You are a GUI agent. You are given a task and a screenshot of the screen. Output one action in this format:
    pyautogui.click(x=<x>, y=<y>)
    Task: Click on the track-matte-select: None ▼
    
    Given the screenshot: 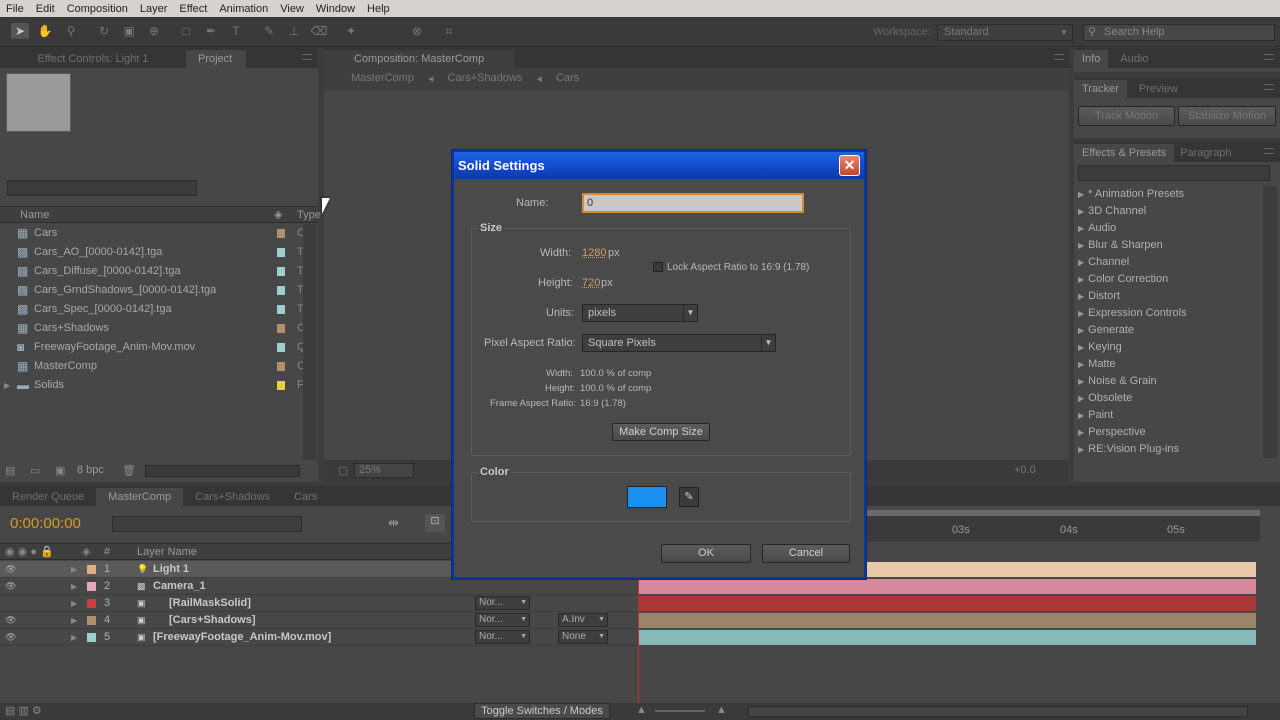 What is the action you would take?
    pyautogui.click(x=583, y=637)
    